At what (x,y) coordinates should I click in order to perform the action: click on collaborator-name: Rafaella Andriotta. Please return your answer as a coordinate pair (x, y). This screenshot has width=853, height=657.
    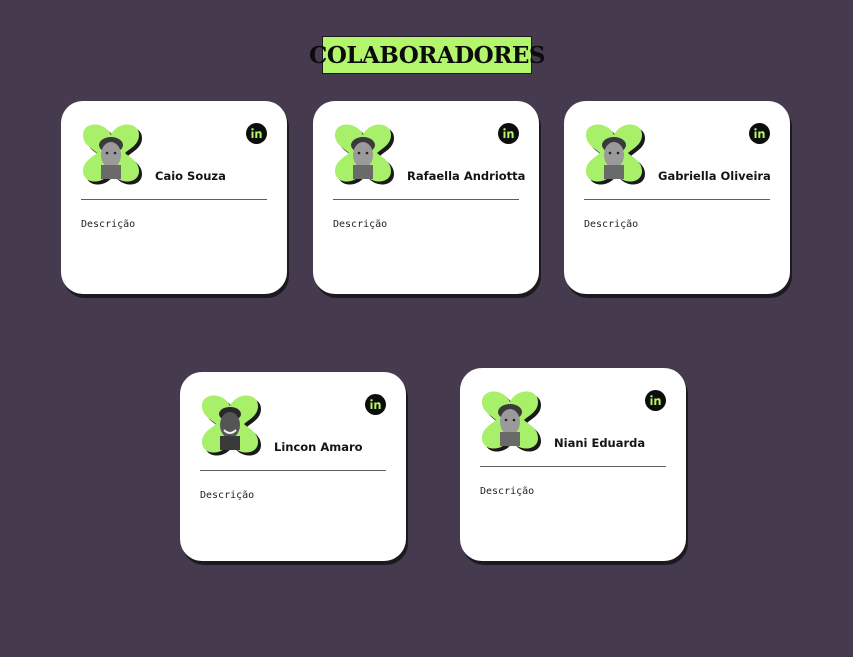
    Looking at the image, I should click on (466, 176).